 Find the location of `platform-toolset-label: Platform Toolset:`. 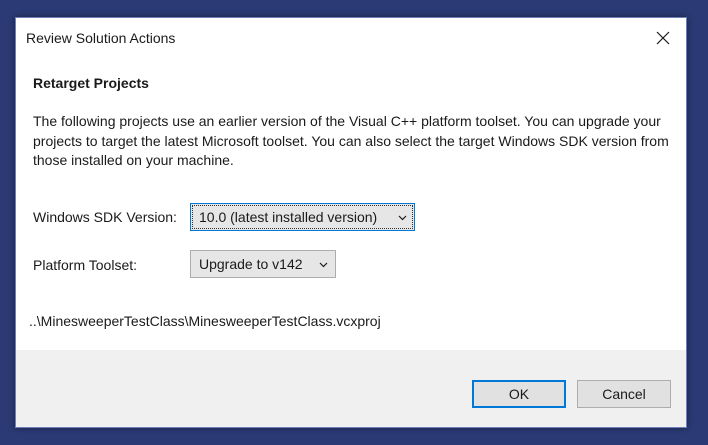

platform-toolset-label: Platform Toolset: is located at coordinates (85, 265).